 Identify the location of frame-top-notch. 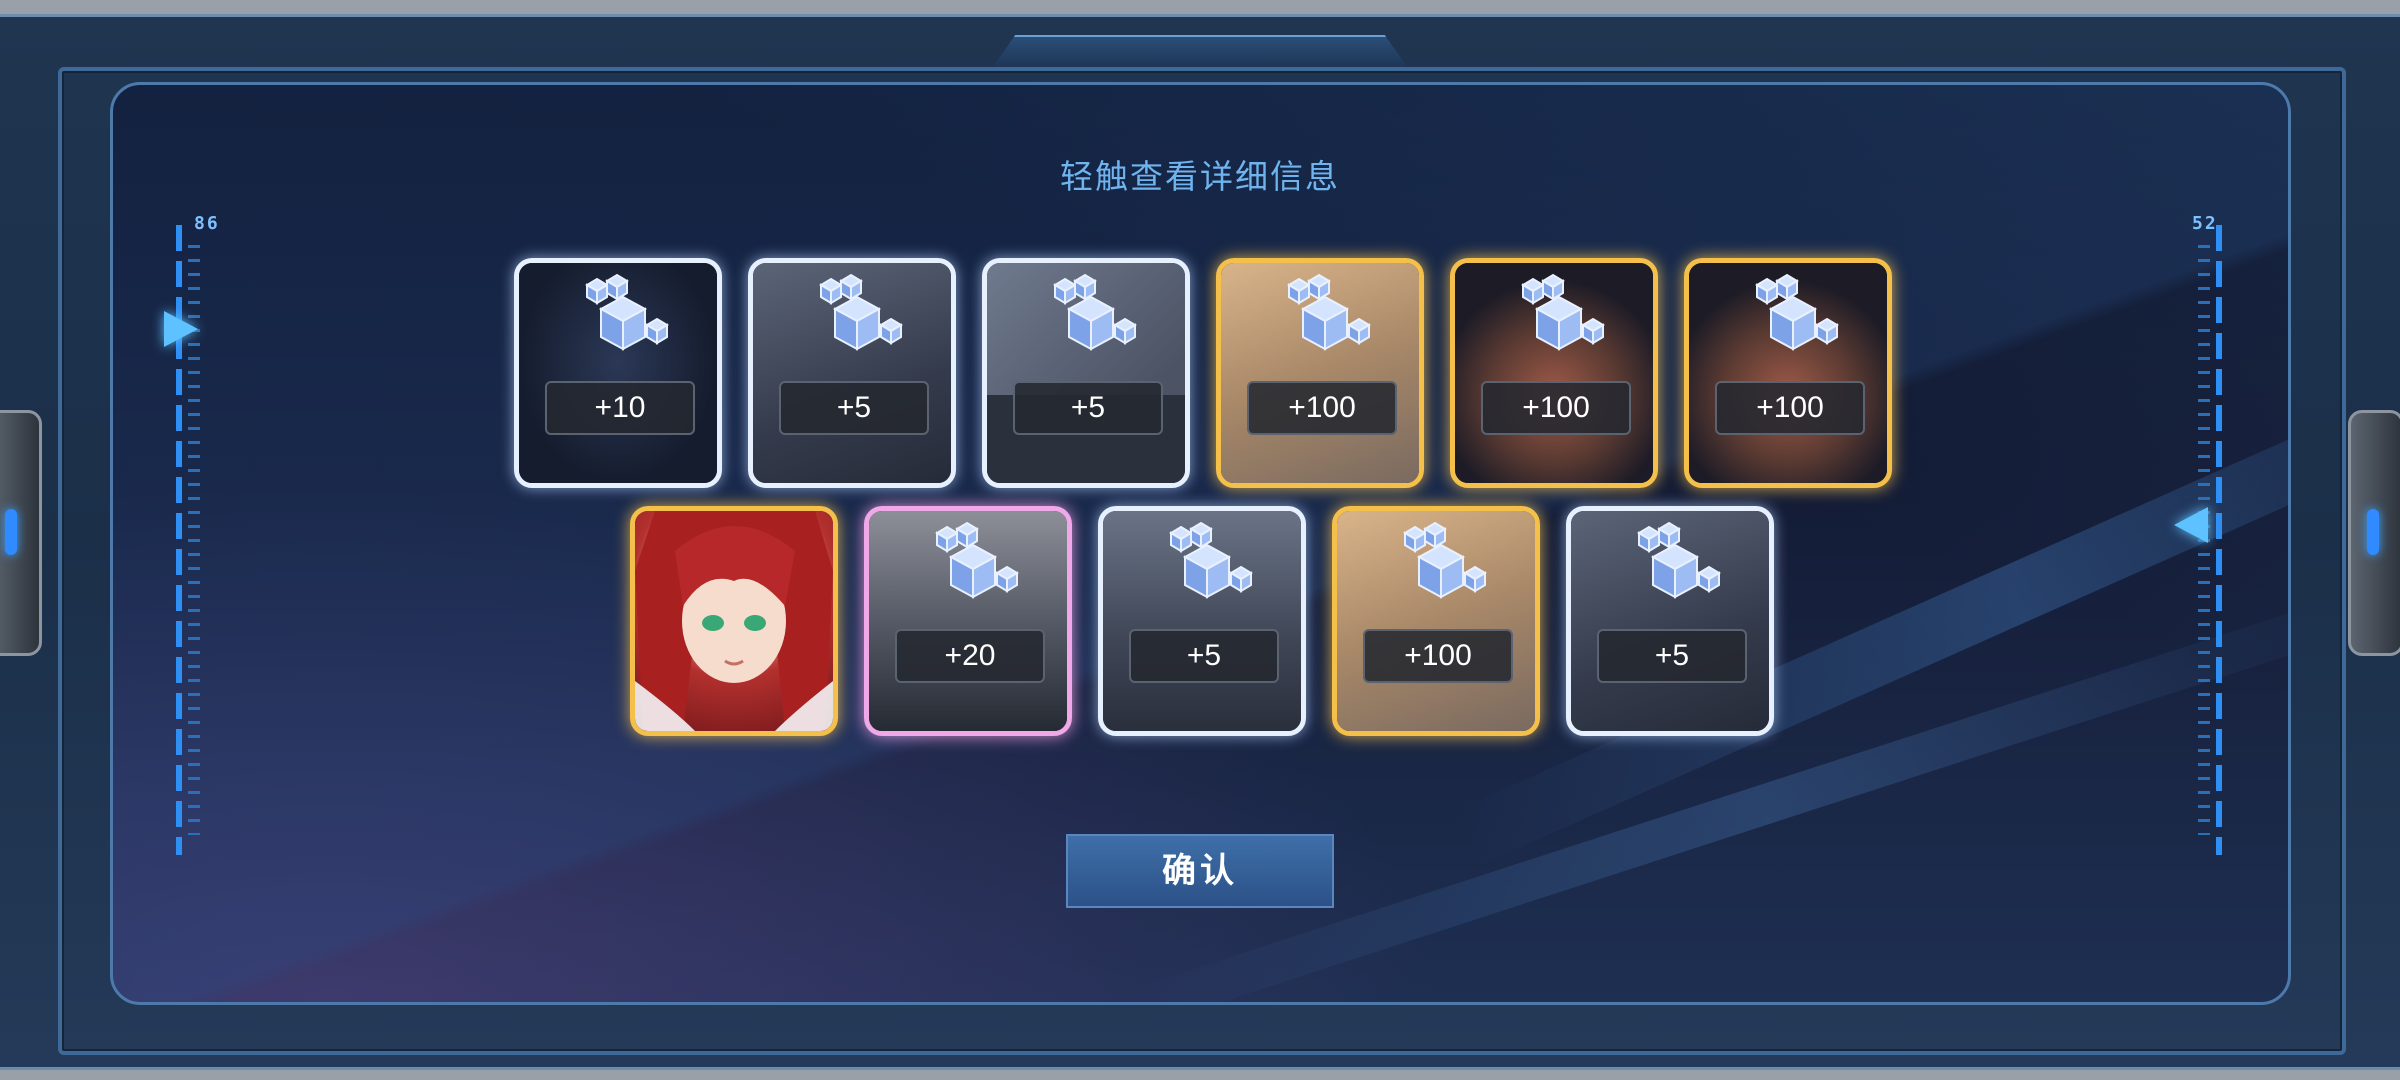
(1200, 53).